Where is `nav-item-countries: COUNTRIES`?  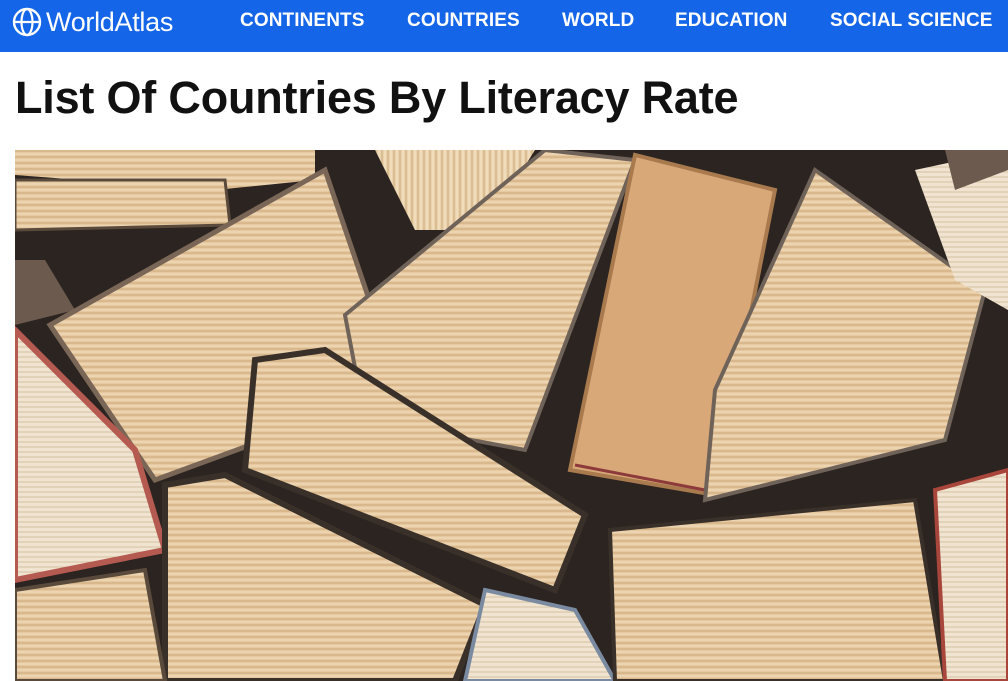 nav-item-countries: COUNTRIES is located at coordinates (463, 21).